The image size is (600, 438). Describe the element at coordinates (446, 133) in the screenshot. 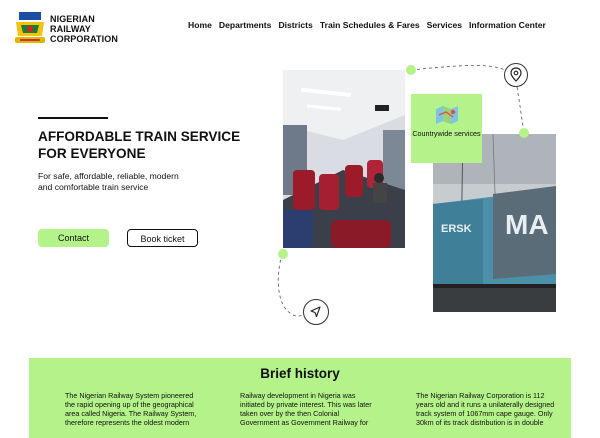

I see `card-label: Countrywide services` at that location.